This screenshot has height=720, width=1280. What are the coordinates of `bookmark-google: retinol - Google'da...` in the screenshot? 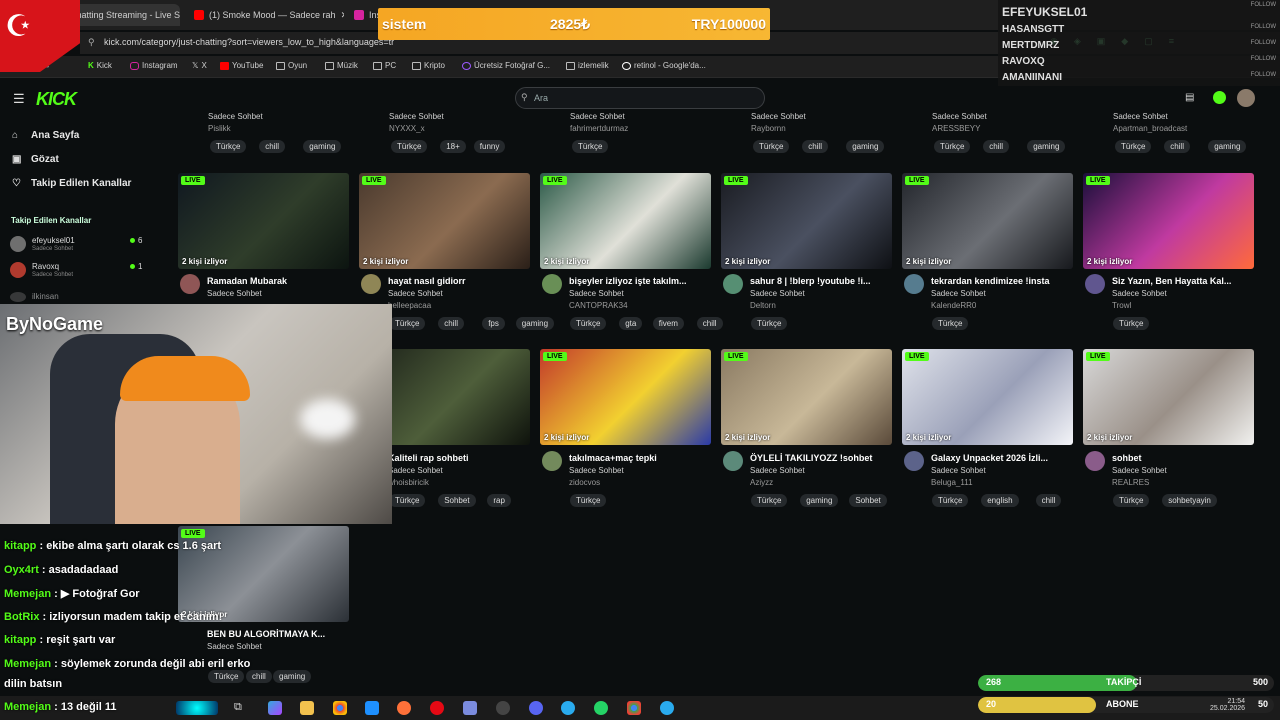 It's located at (664, 65).